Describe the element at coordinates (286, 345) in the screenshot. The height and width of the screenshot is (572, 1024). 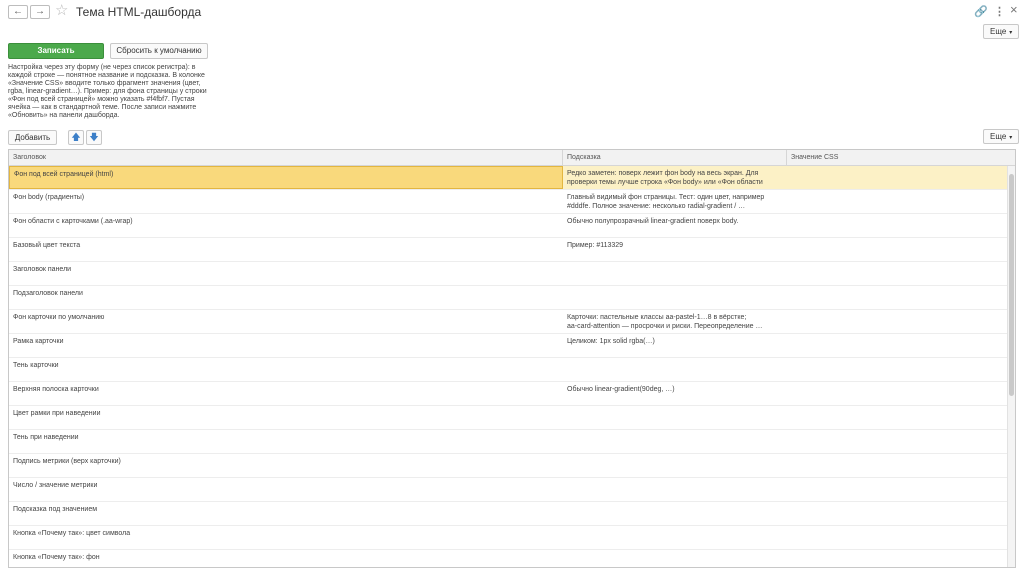
I see `cell-title: Рамка карточки` at that location.